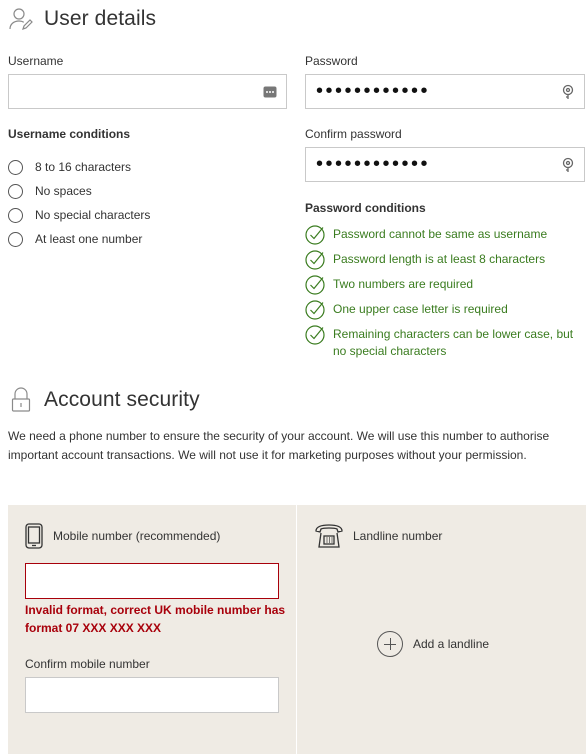  I want to click on landline-number-header: Landline number, so click(378, 536).